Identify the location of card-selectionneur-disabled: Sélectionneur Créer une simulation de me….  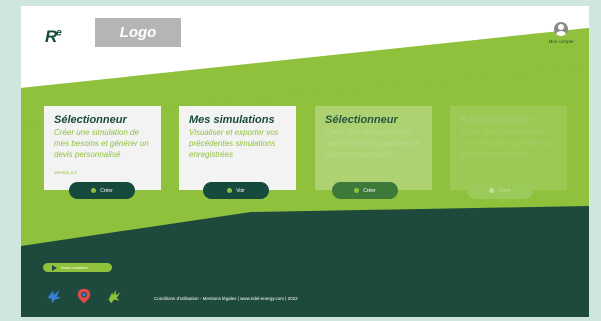
(508, 148).